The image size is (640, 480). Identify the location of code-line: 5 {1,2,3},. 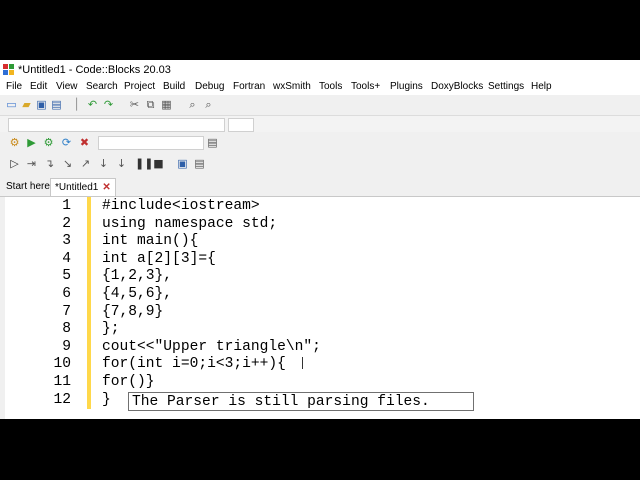
(322, 276).